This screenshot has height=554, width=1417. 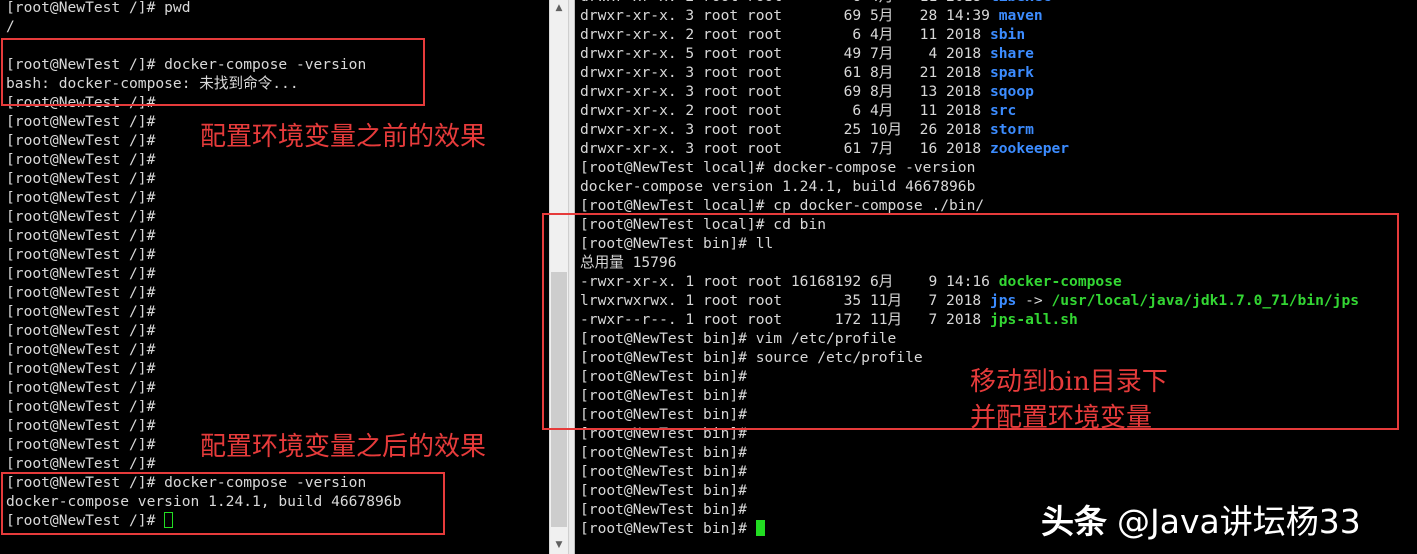 I want to click on line-text: drwxr-xr-x. 3 root root 69 8月 13 2018, so click(x=785, y=91).